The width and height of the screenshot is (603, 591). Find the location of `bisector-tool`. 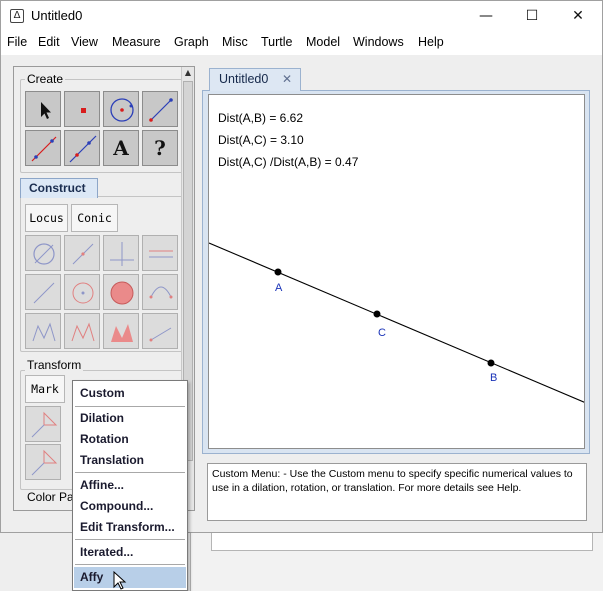

bisector-tool is located at coordinates (43, 292).